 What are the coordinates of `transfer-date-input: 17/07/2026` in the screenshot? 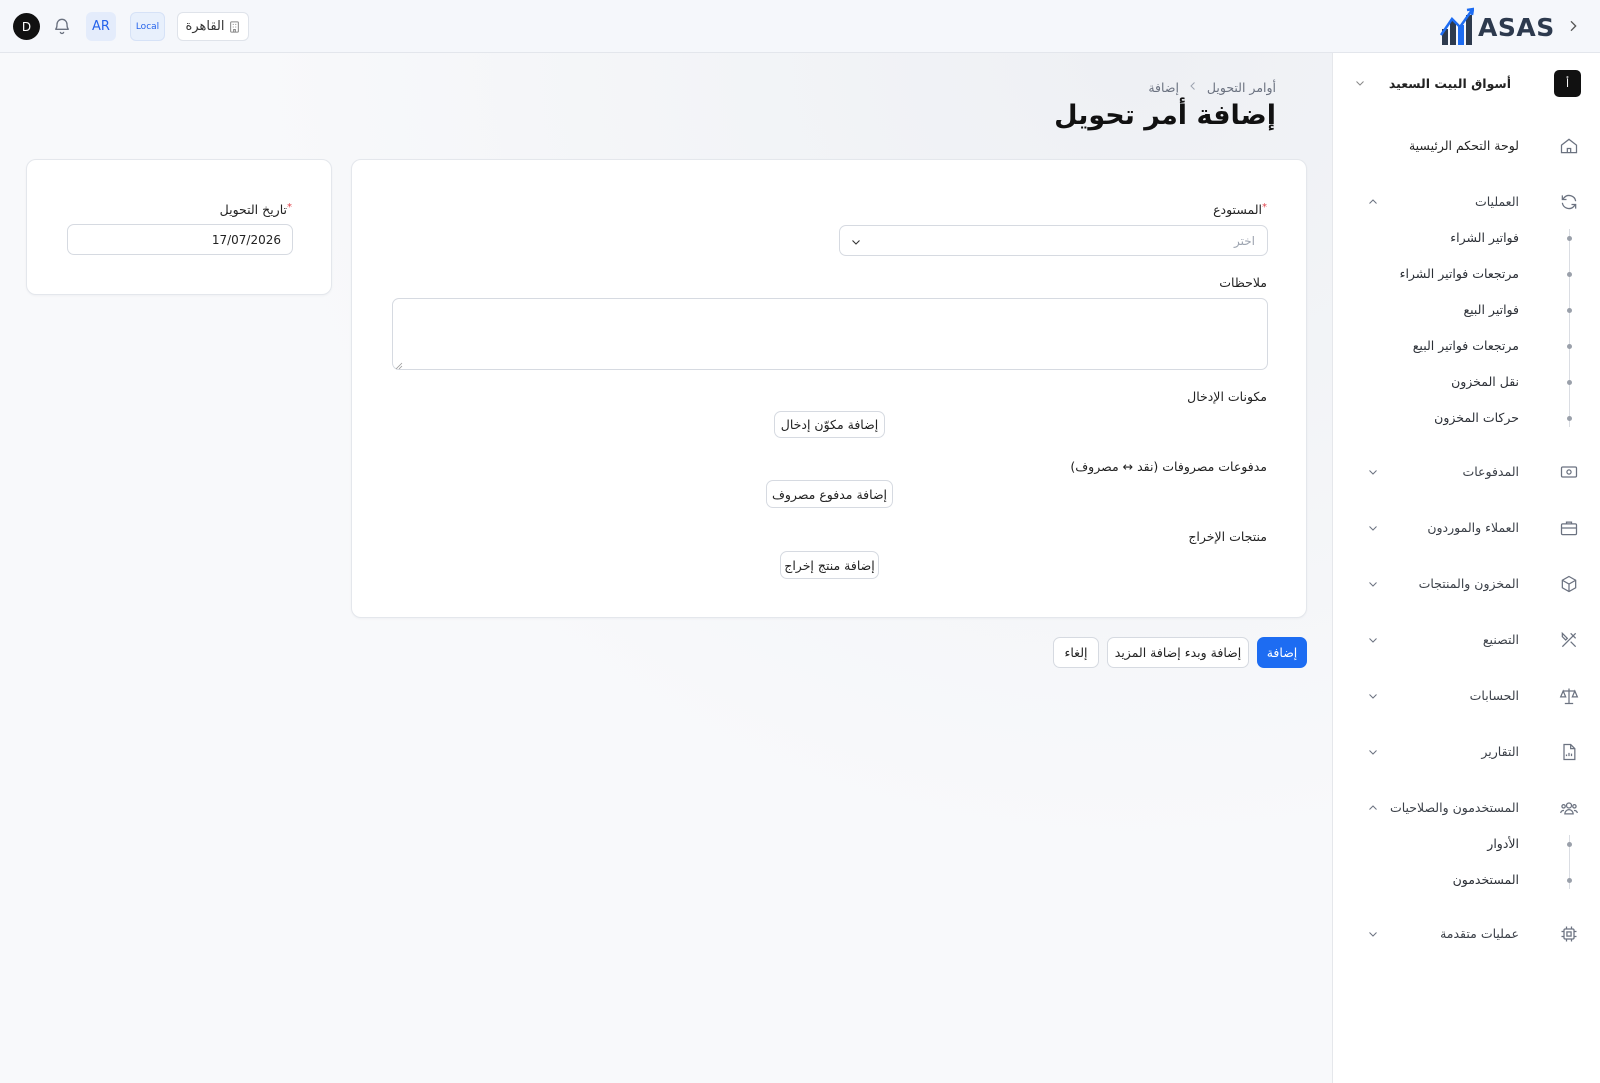 It's located at (180, 239).